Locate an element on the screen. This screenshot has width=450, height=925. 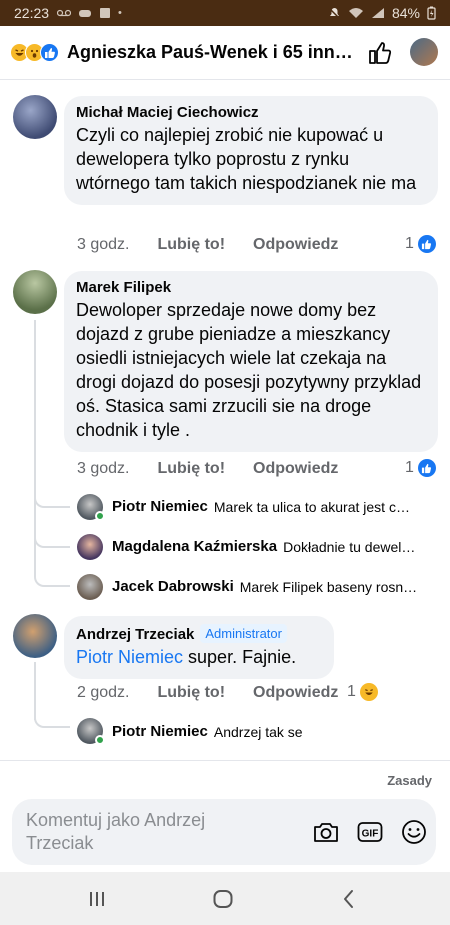
recent-apps-icon is located at coordinates (97, 899).